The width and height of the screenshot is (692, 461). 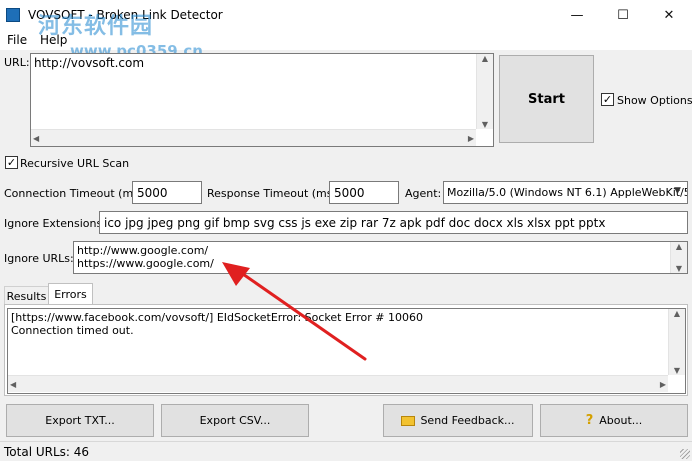 What do you see at coordinates (302, 315) in the screenshot?
I see `annotation-arrow-line` at bounding box center [302, 315].